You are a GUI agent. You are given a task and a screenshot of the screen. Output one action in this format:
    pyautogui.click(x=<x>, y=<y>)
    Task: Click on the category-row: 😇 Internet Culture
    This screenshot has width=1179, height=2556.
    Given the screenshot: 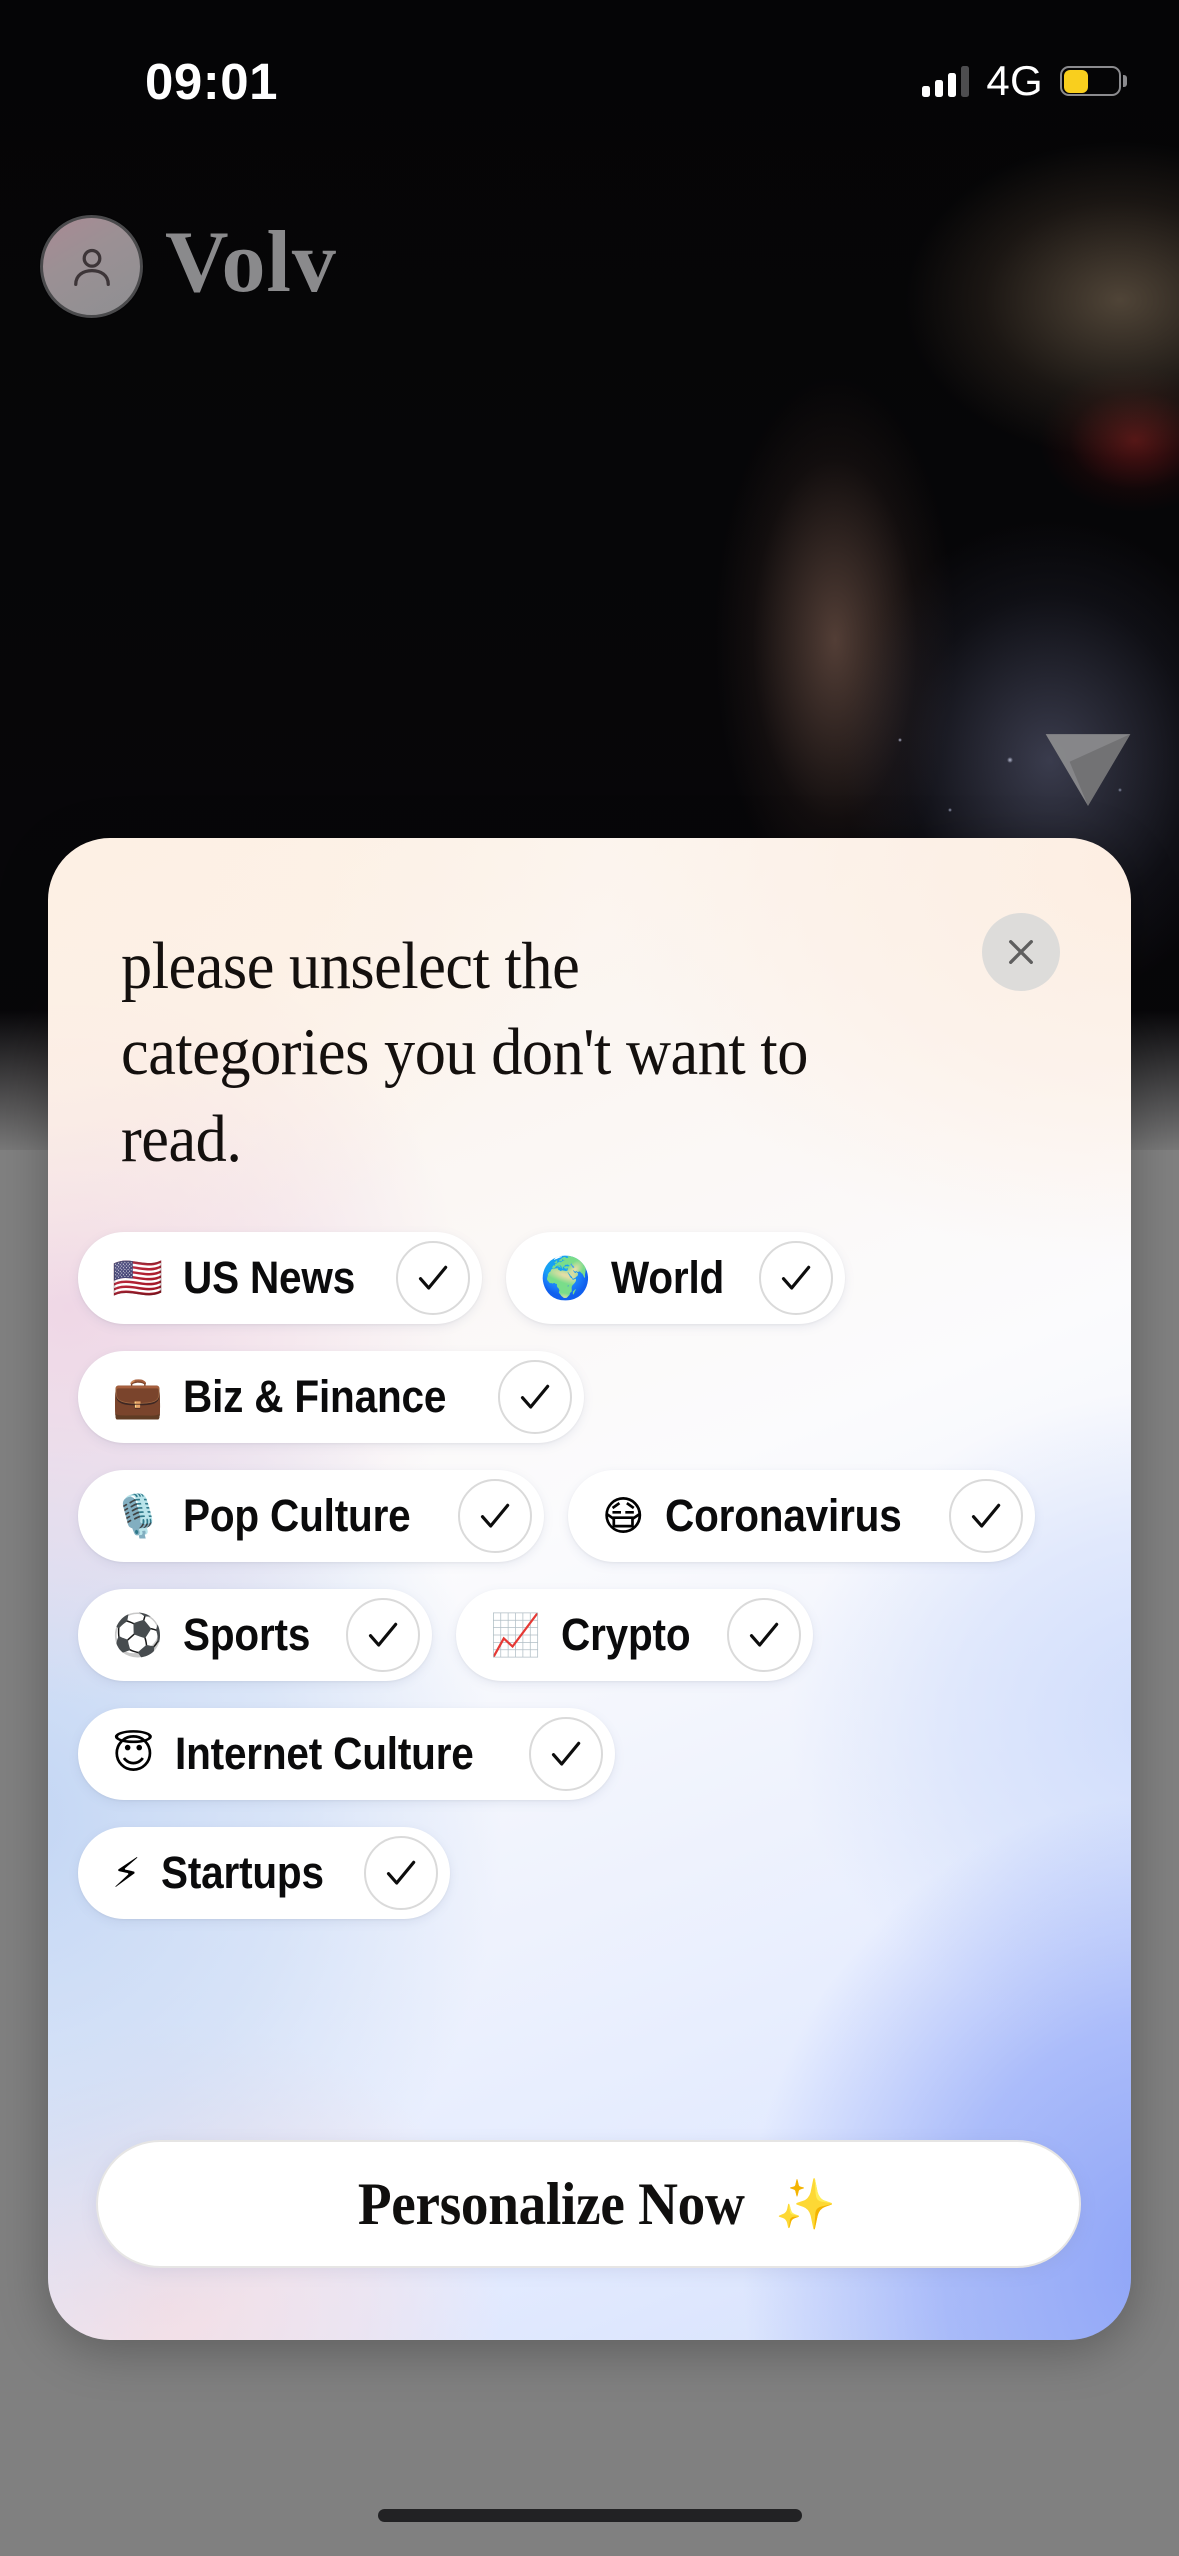 What is the action you would take?
    pyautogui.click(x=604, y=1754)
    